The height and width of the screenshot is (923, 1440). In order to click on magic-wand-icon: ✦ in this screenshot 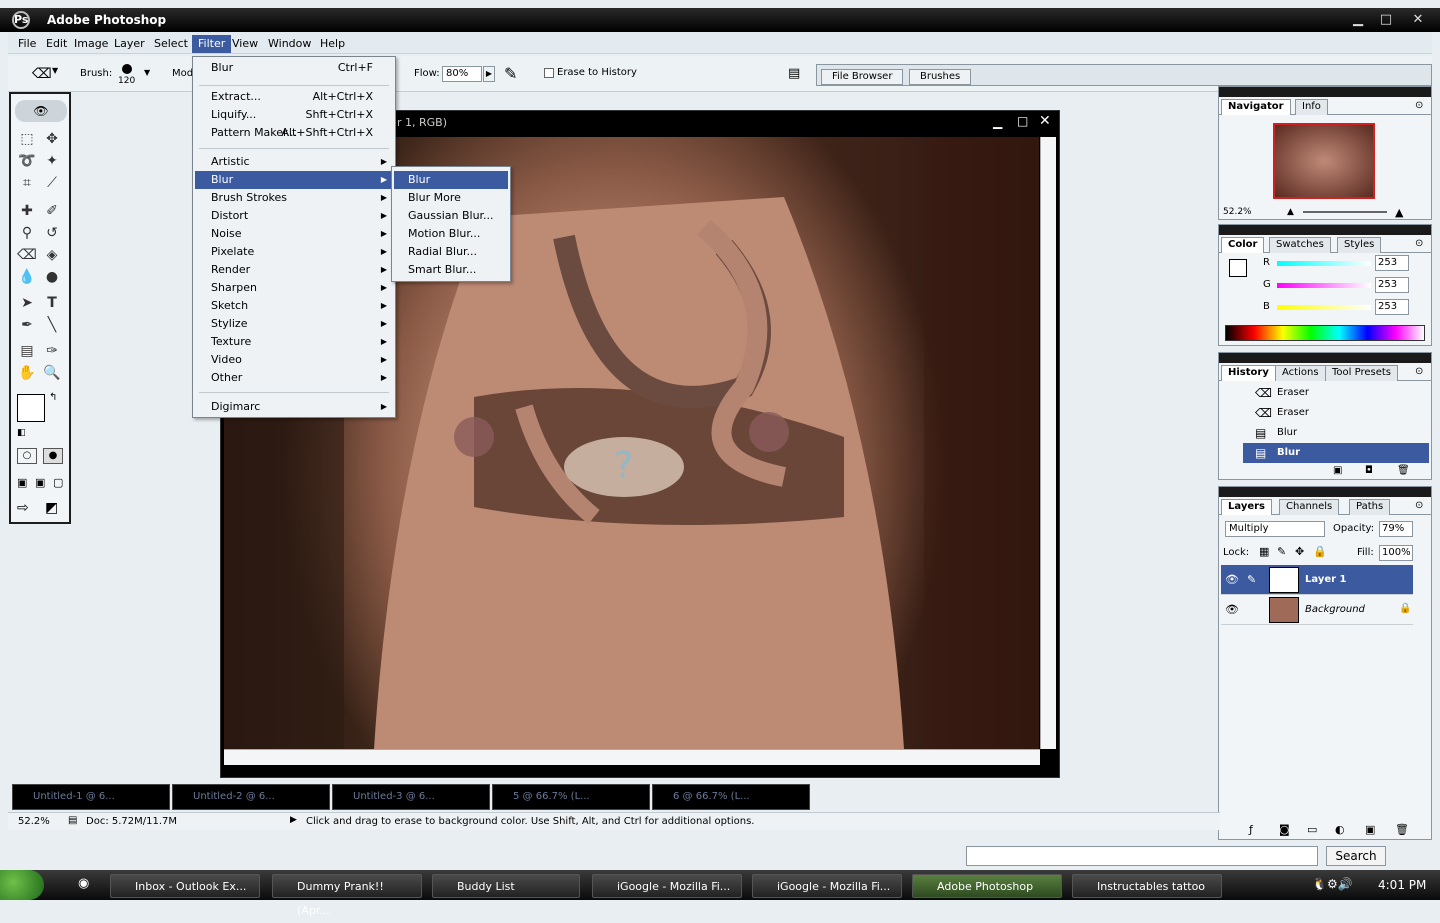, I will do `click(52, 161)`.